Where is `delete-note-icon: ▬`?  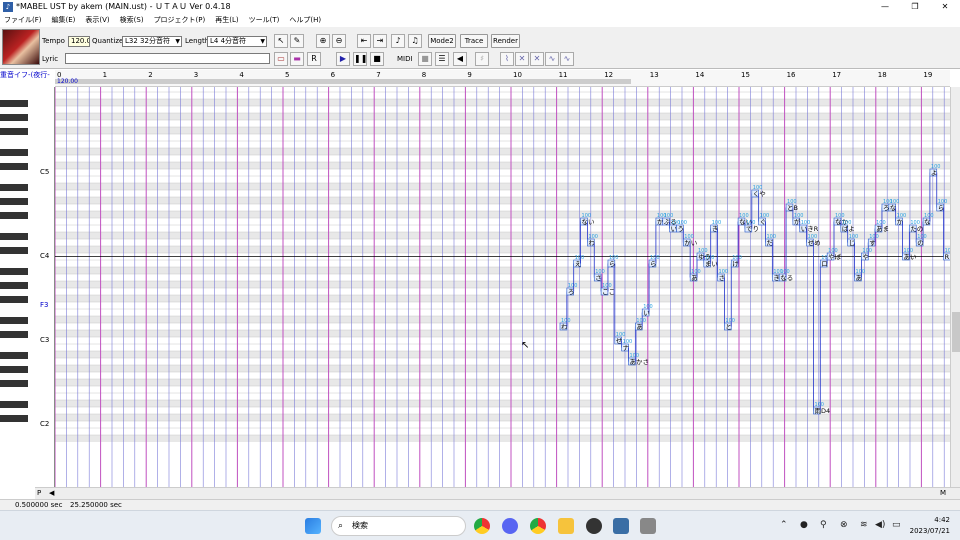
delete-note-icon: ▬ is located at coordinates (297, 59).